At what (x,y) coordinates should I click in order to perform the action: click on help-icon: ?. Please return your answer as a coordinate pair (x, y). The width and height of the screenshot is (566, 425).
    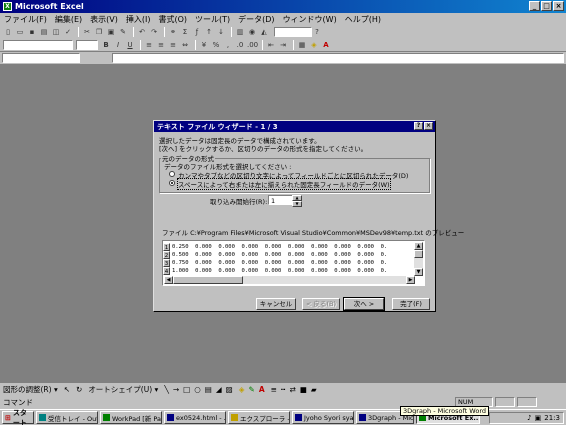
    Looking at the image, I should click on (317, 32).